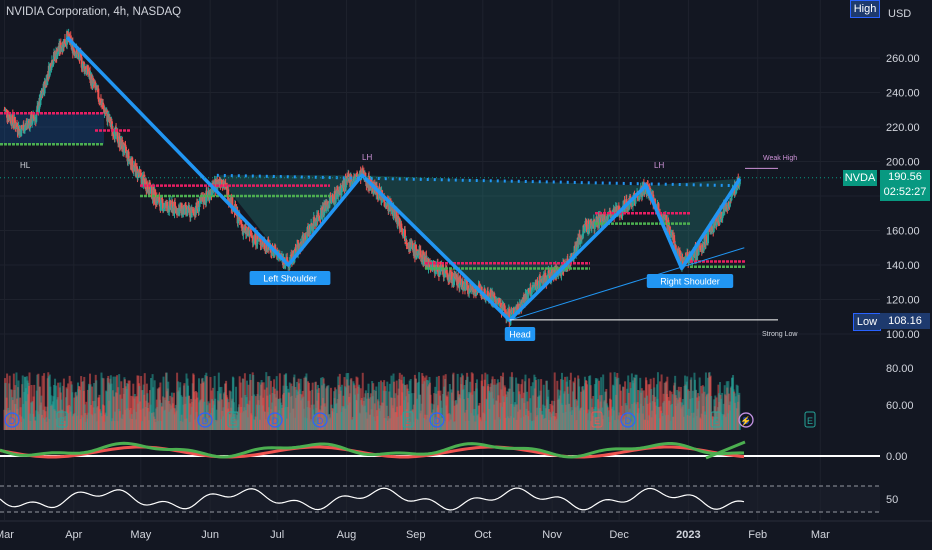 The image size is (932, 550). I want to click on time-tick: Oct, so click(482, 535).